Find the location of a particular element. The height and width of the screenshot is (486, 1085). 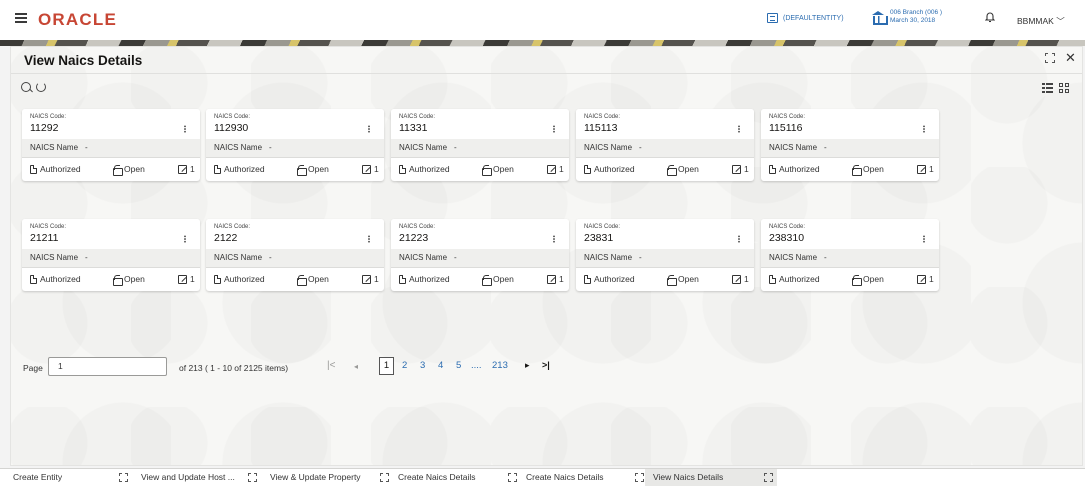

current-page: 1 is located at coordinates (386, 366).